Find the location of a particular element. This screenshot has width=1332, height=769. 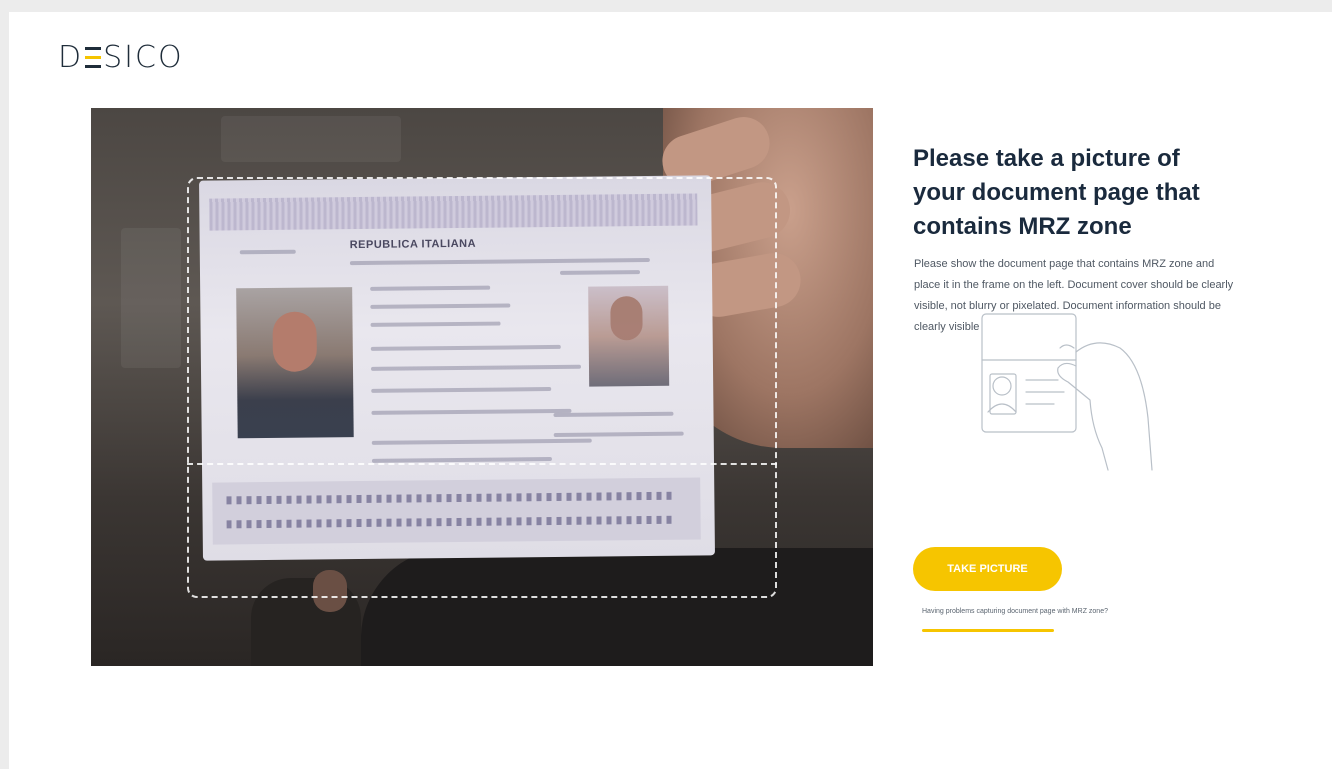

take-picture-button: TAKE PICTURE is located at coordinates (987, 569).